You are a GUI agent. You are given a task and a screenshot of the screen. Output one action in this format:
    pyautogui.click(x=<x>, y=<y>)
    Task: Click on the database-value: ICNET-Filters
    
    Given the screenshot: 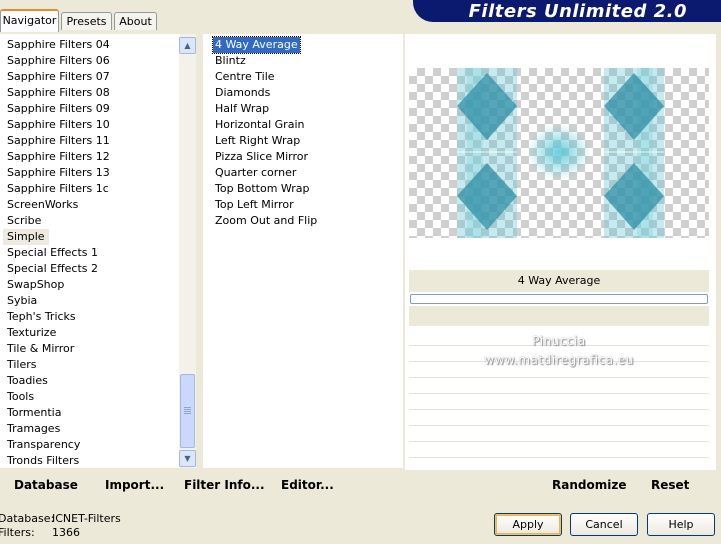 What is the action you would take?
    pyautogui.click(x=86, y=518)
    